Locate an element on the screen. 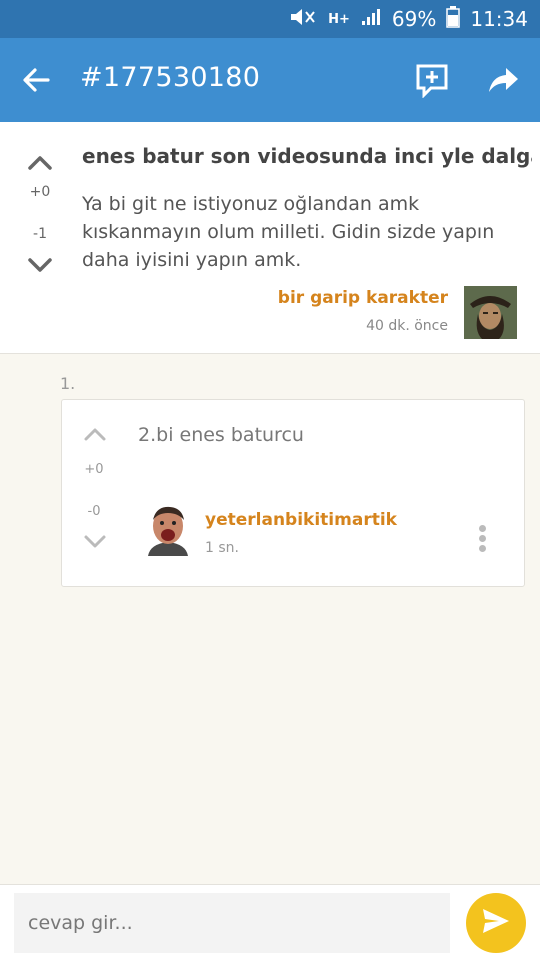 The height and width of the screenshot is (960, 540). downvote-button is located at coordinates (40, 266).